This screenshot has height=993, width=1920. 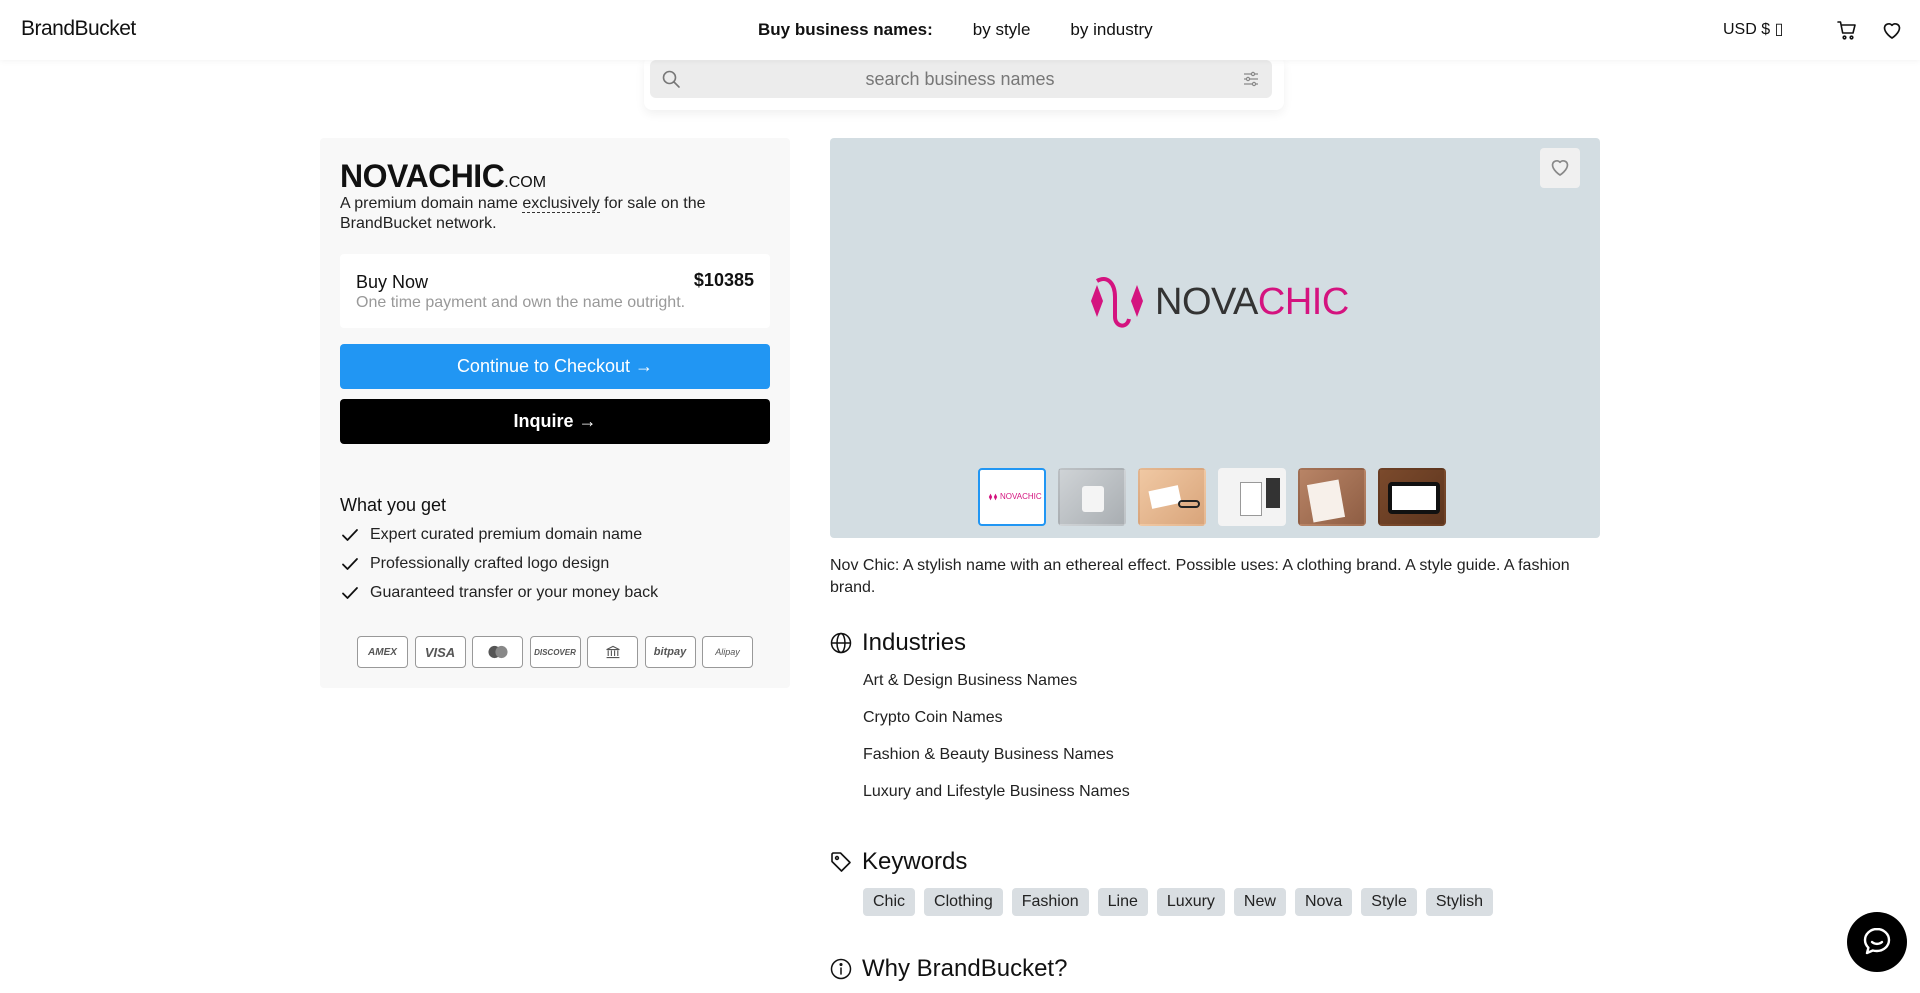 I want to click on payment-methods: AMEX VISA DISCOVER bitpay Alipay, so click(x=558, y=652).